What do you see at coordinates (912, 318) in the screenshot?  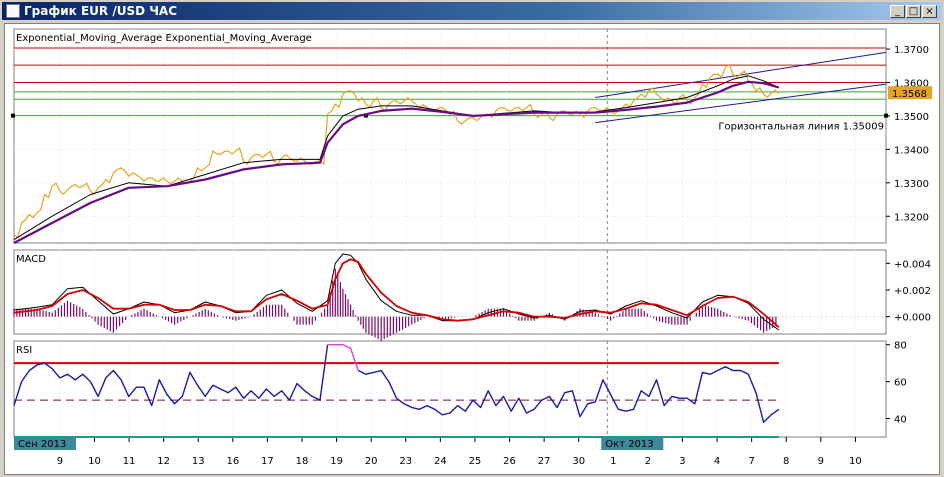 I see `y-tick-label: +0.000` at bounding box center [912, 318].